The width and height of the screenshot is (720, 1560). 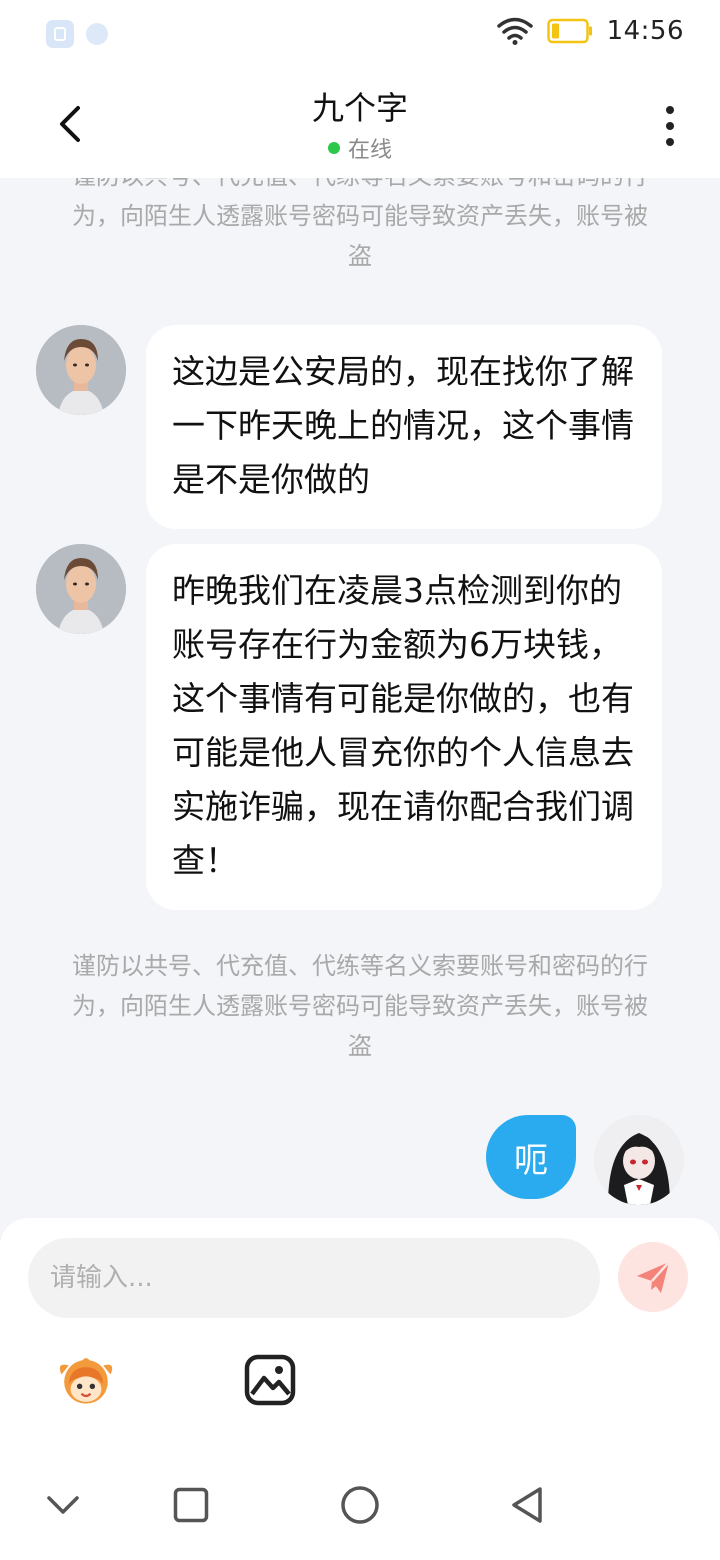 I want to click on triangle-back-icon, so click(x=527, y=1505).